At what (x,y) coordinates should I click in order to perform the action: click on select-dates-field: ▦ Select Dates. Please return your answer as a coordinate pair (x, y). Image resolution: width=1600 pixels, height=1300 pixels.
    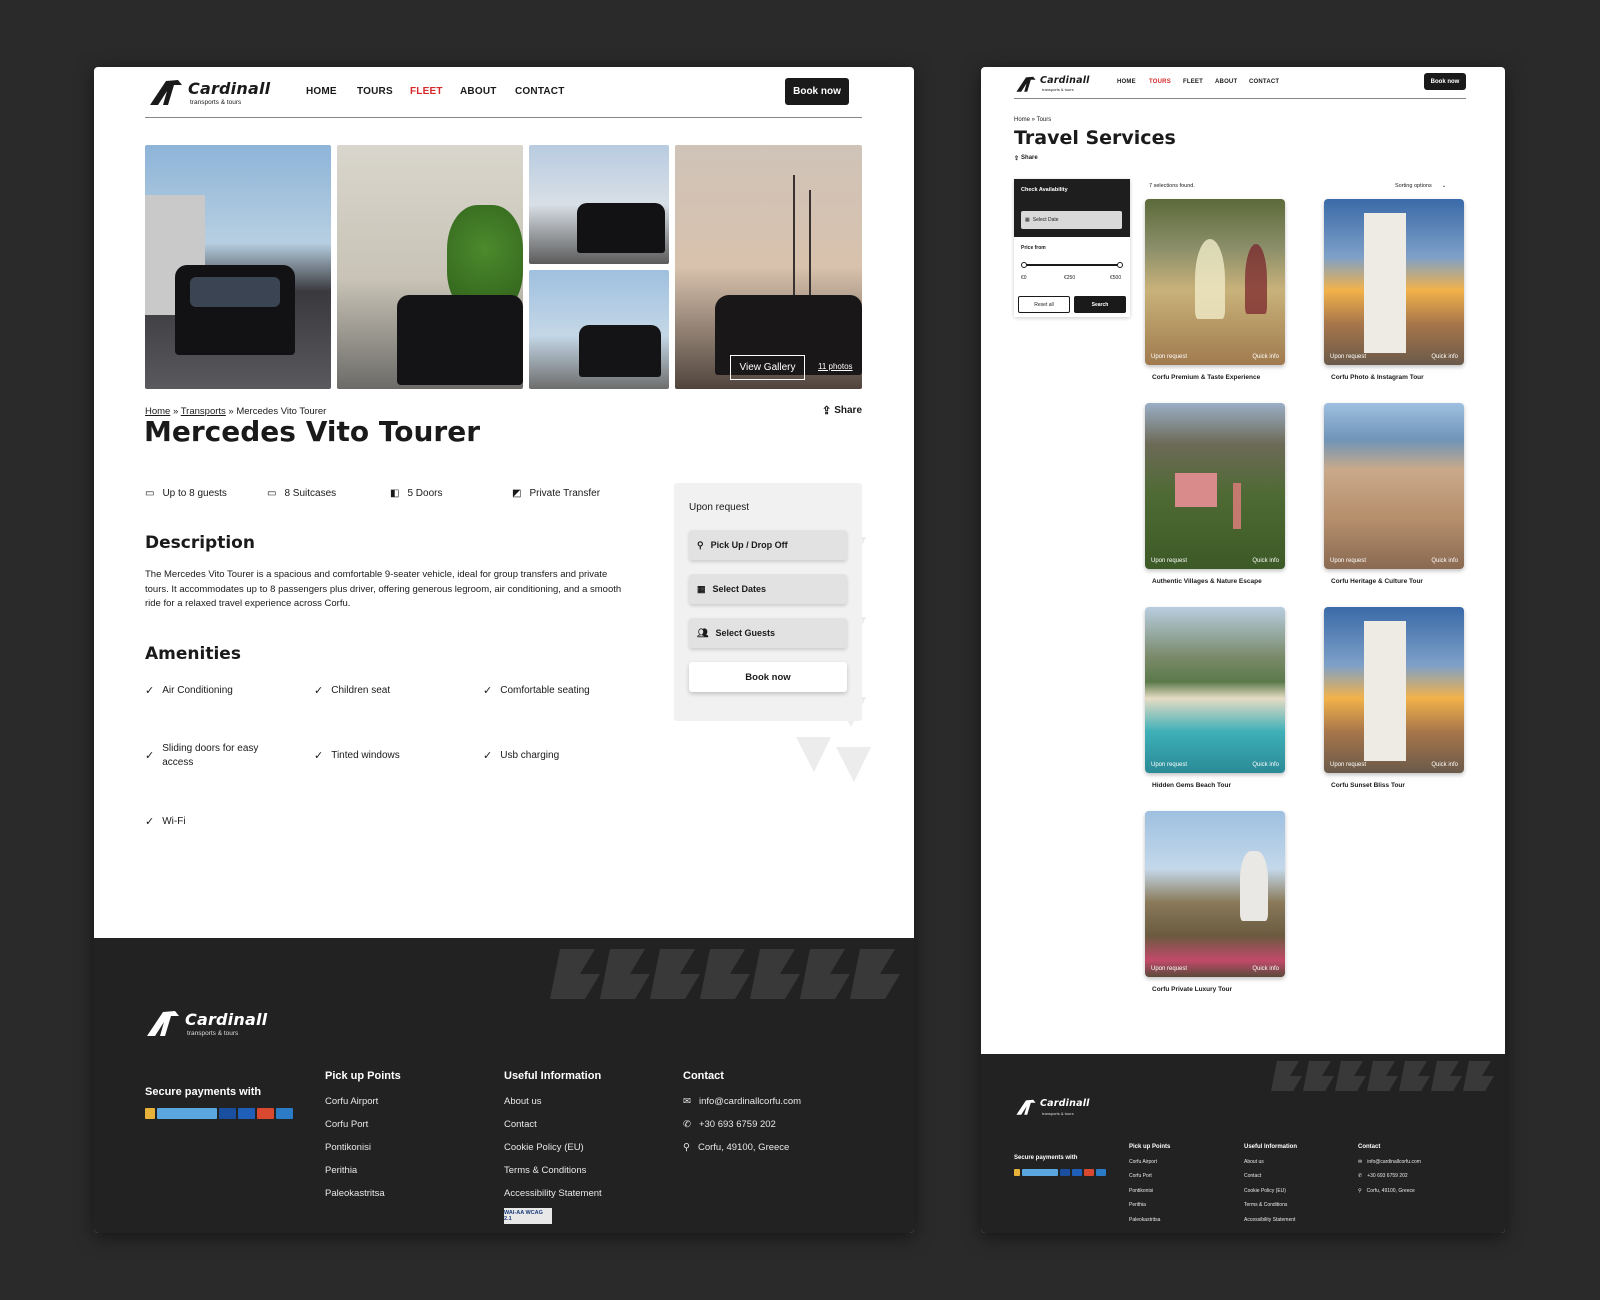
    Looking at the image, I should click on (768, 589).